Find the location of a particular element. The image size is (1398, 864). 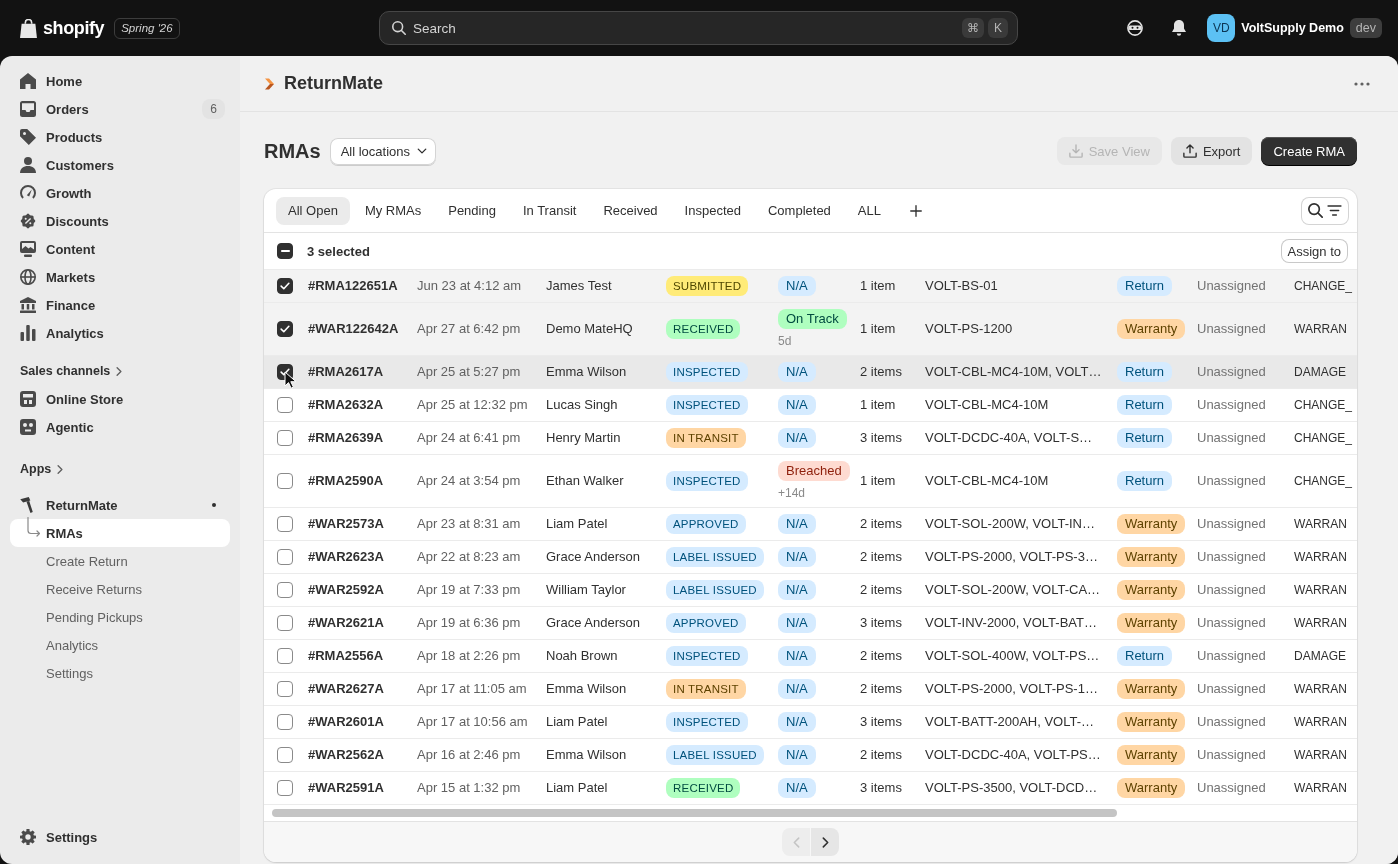

subnav-item: Analytics is located at coordinates (120, 645).